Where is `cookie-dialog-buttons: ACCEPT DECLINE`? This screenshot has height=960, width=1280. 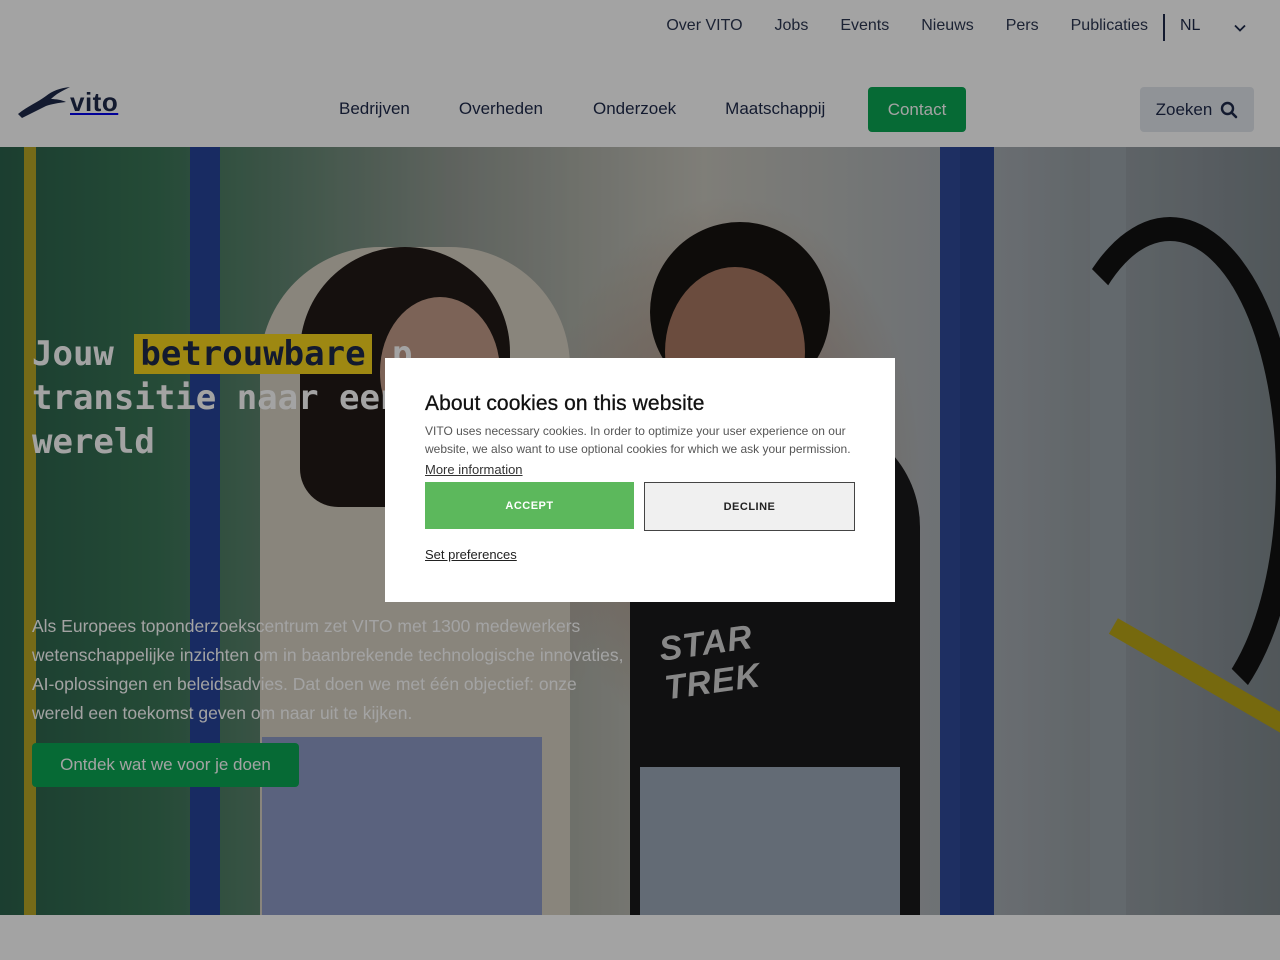 cookie-dialog-buttons: ACCEPT DECLINE is located at coordinates (640, 506).